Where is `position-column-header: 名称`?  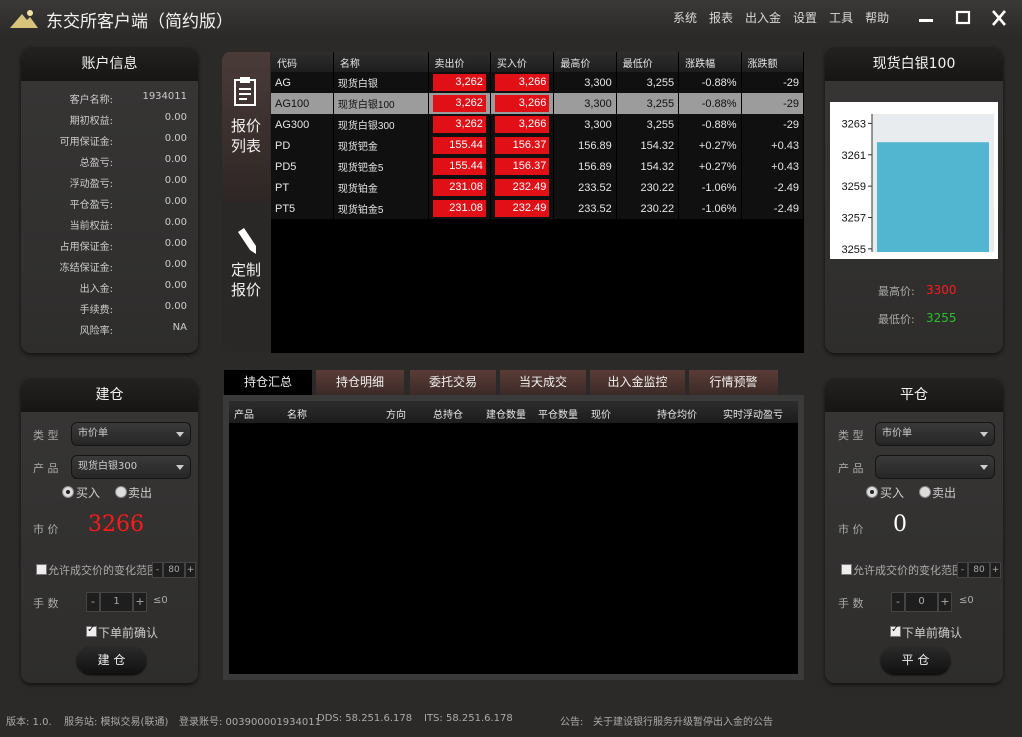 position-column-header: 名称 is located at coordinates (297, 413).